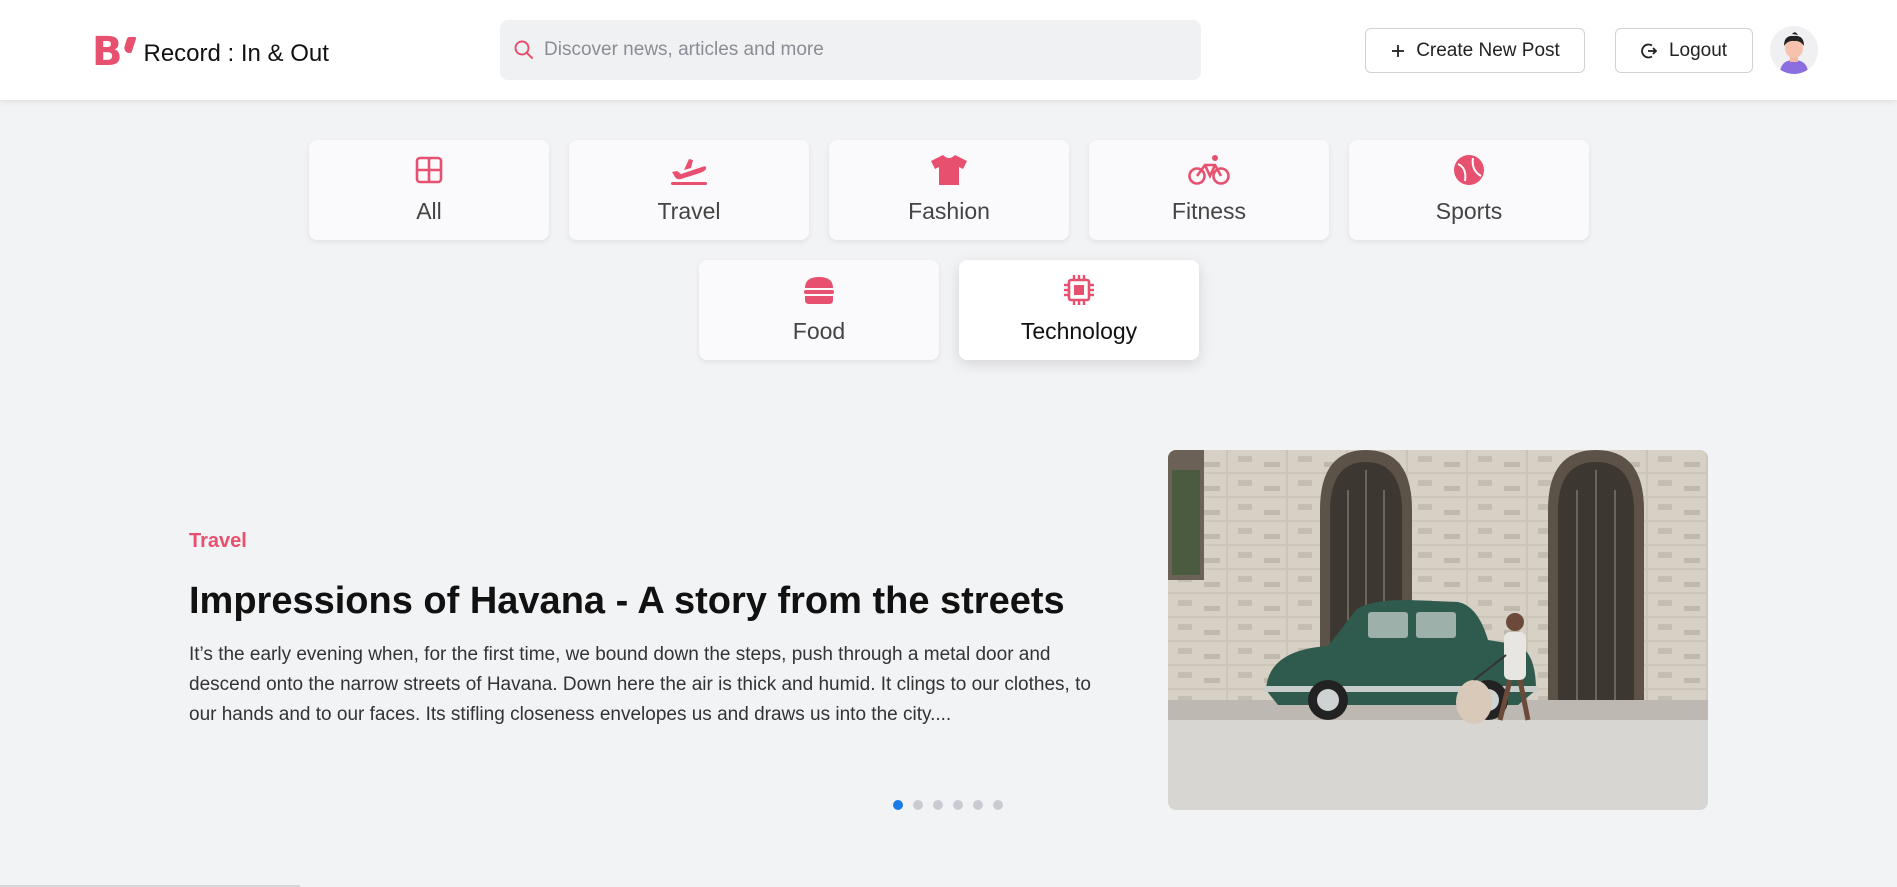 This screenshot has height=887, width=1897. I want to click on category-travel: Travel, so click(689, 190).